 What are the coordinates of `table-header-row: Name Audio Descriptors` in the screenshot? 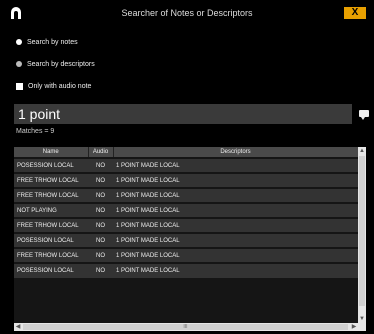 It's located at (186, 152).